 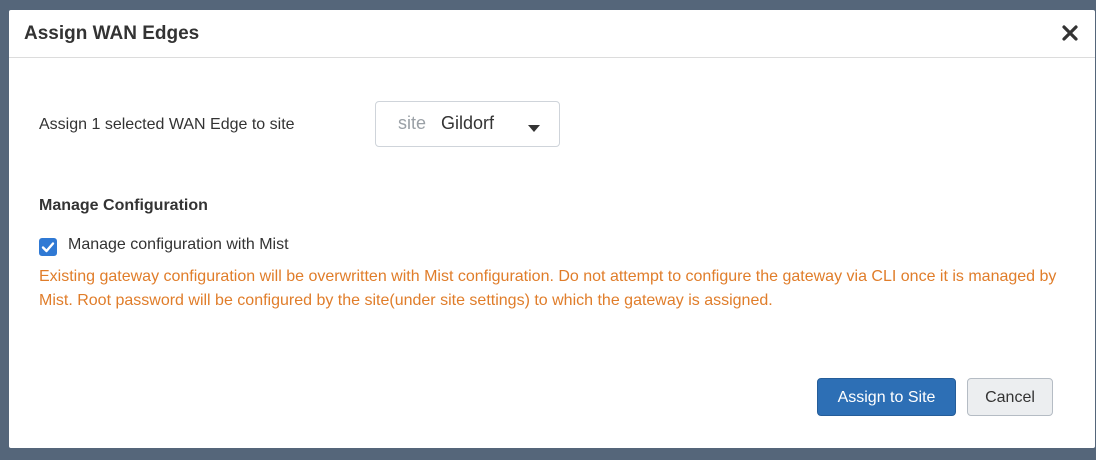 What do you see at coordinates (1070, 33) in the screenshot?
I see `close-icon` at bounding box center [1070, 33].